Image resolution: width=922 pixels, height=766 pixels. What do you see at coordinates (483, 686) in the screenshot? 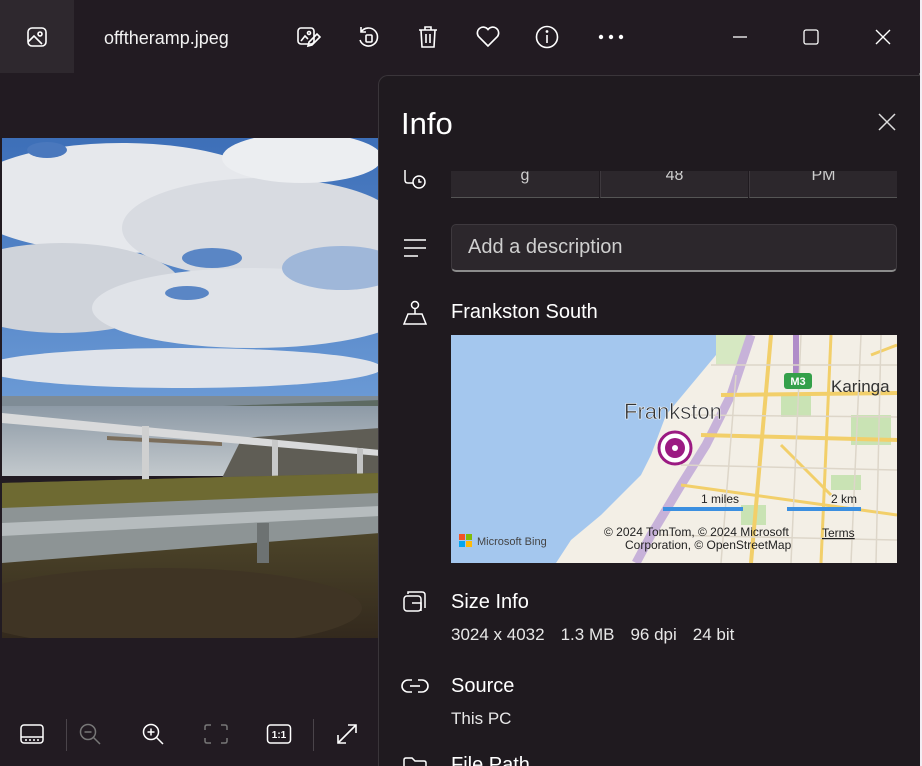
I see `source-title: Source` at bounding box center [483, 686].